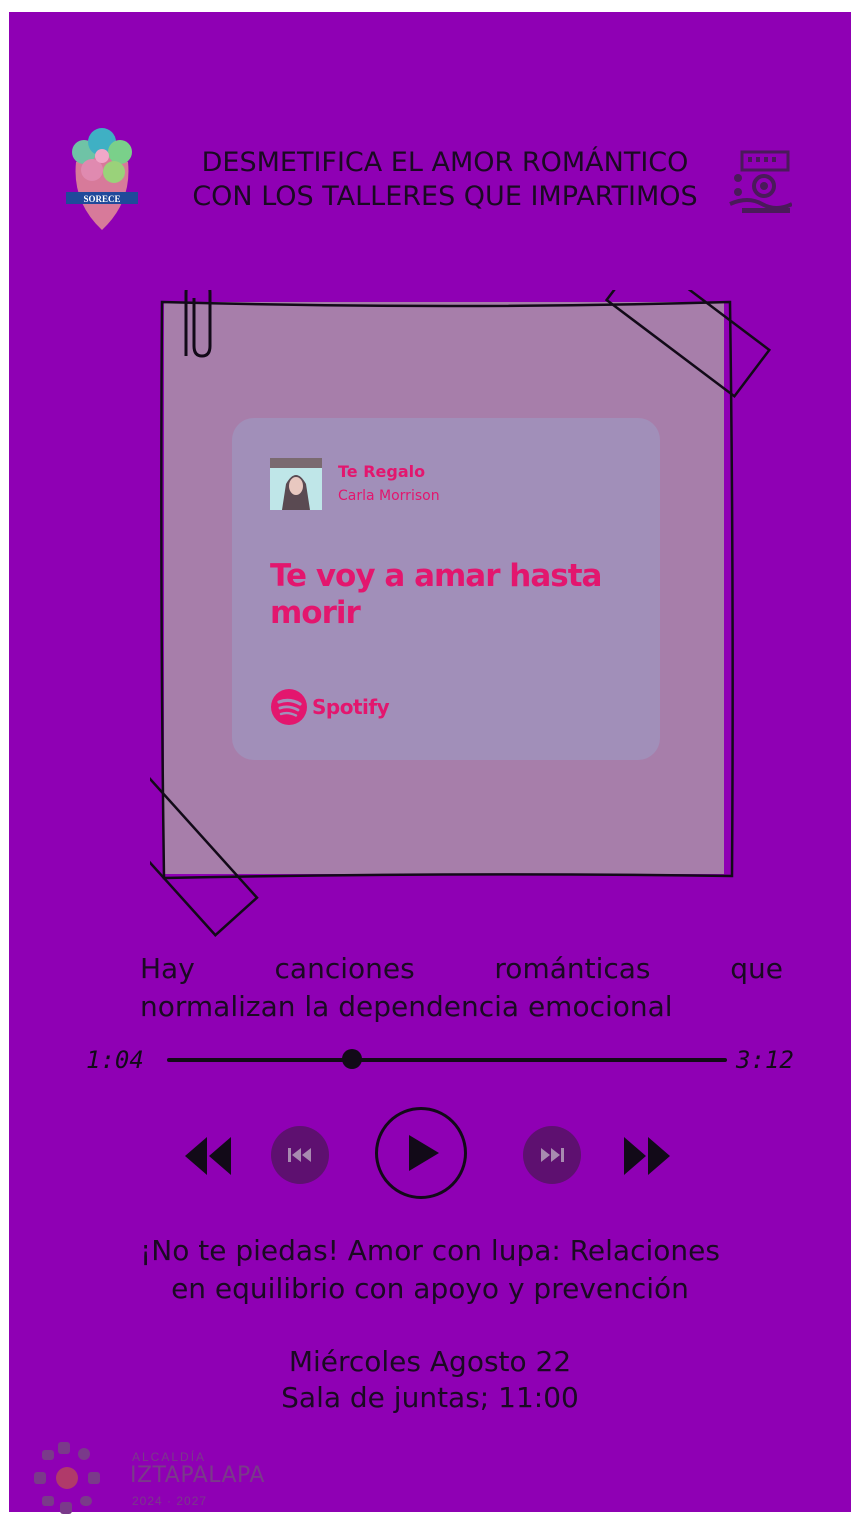 The image size is (860, 1524). Describe the element at coordinates (688, 344) in the screenshot. I see `tape-top-right` at that location.